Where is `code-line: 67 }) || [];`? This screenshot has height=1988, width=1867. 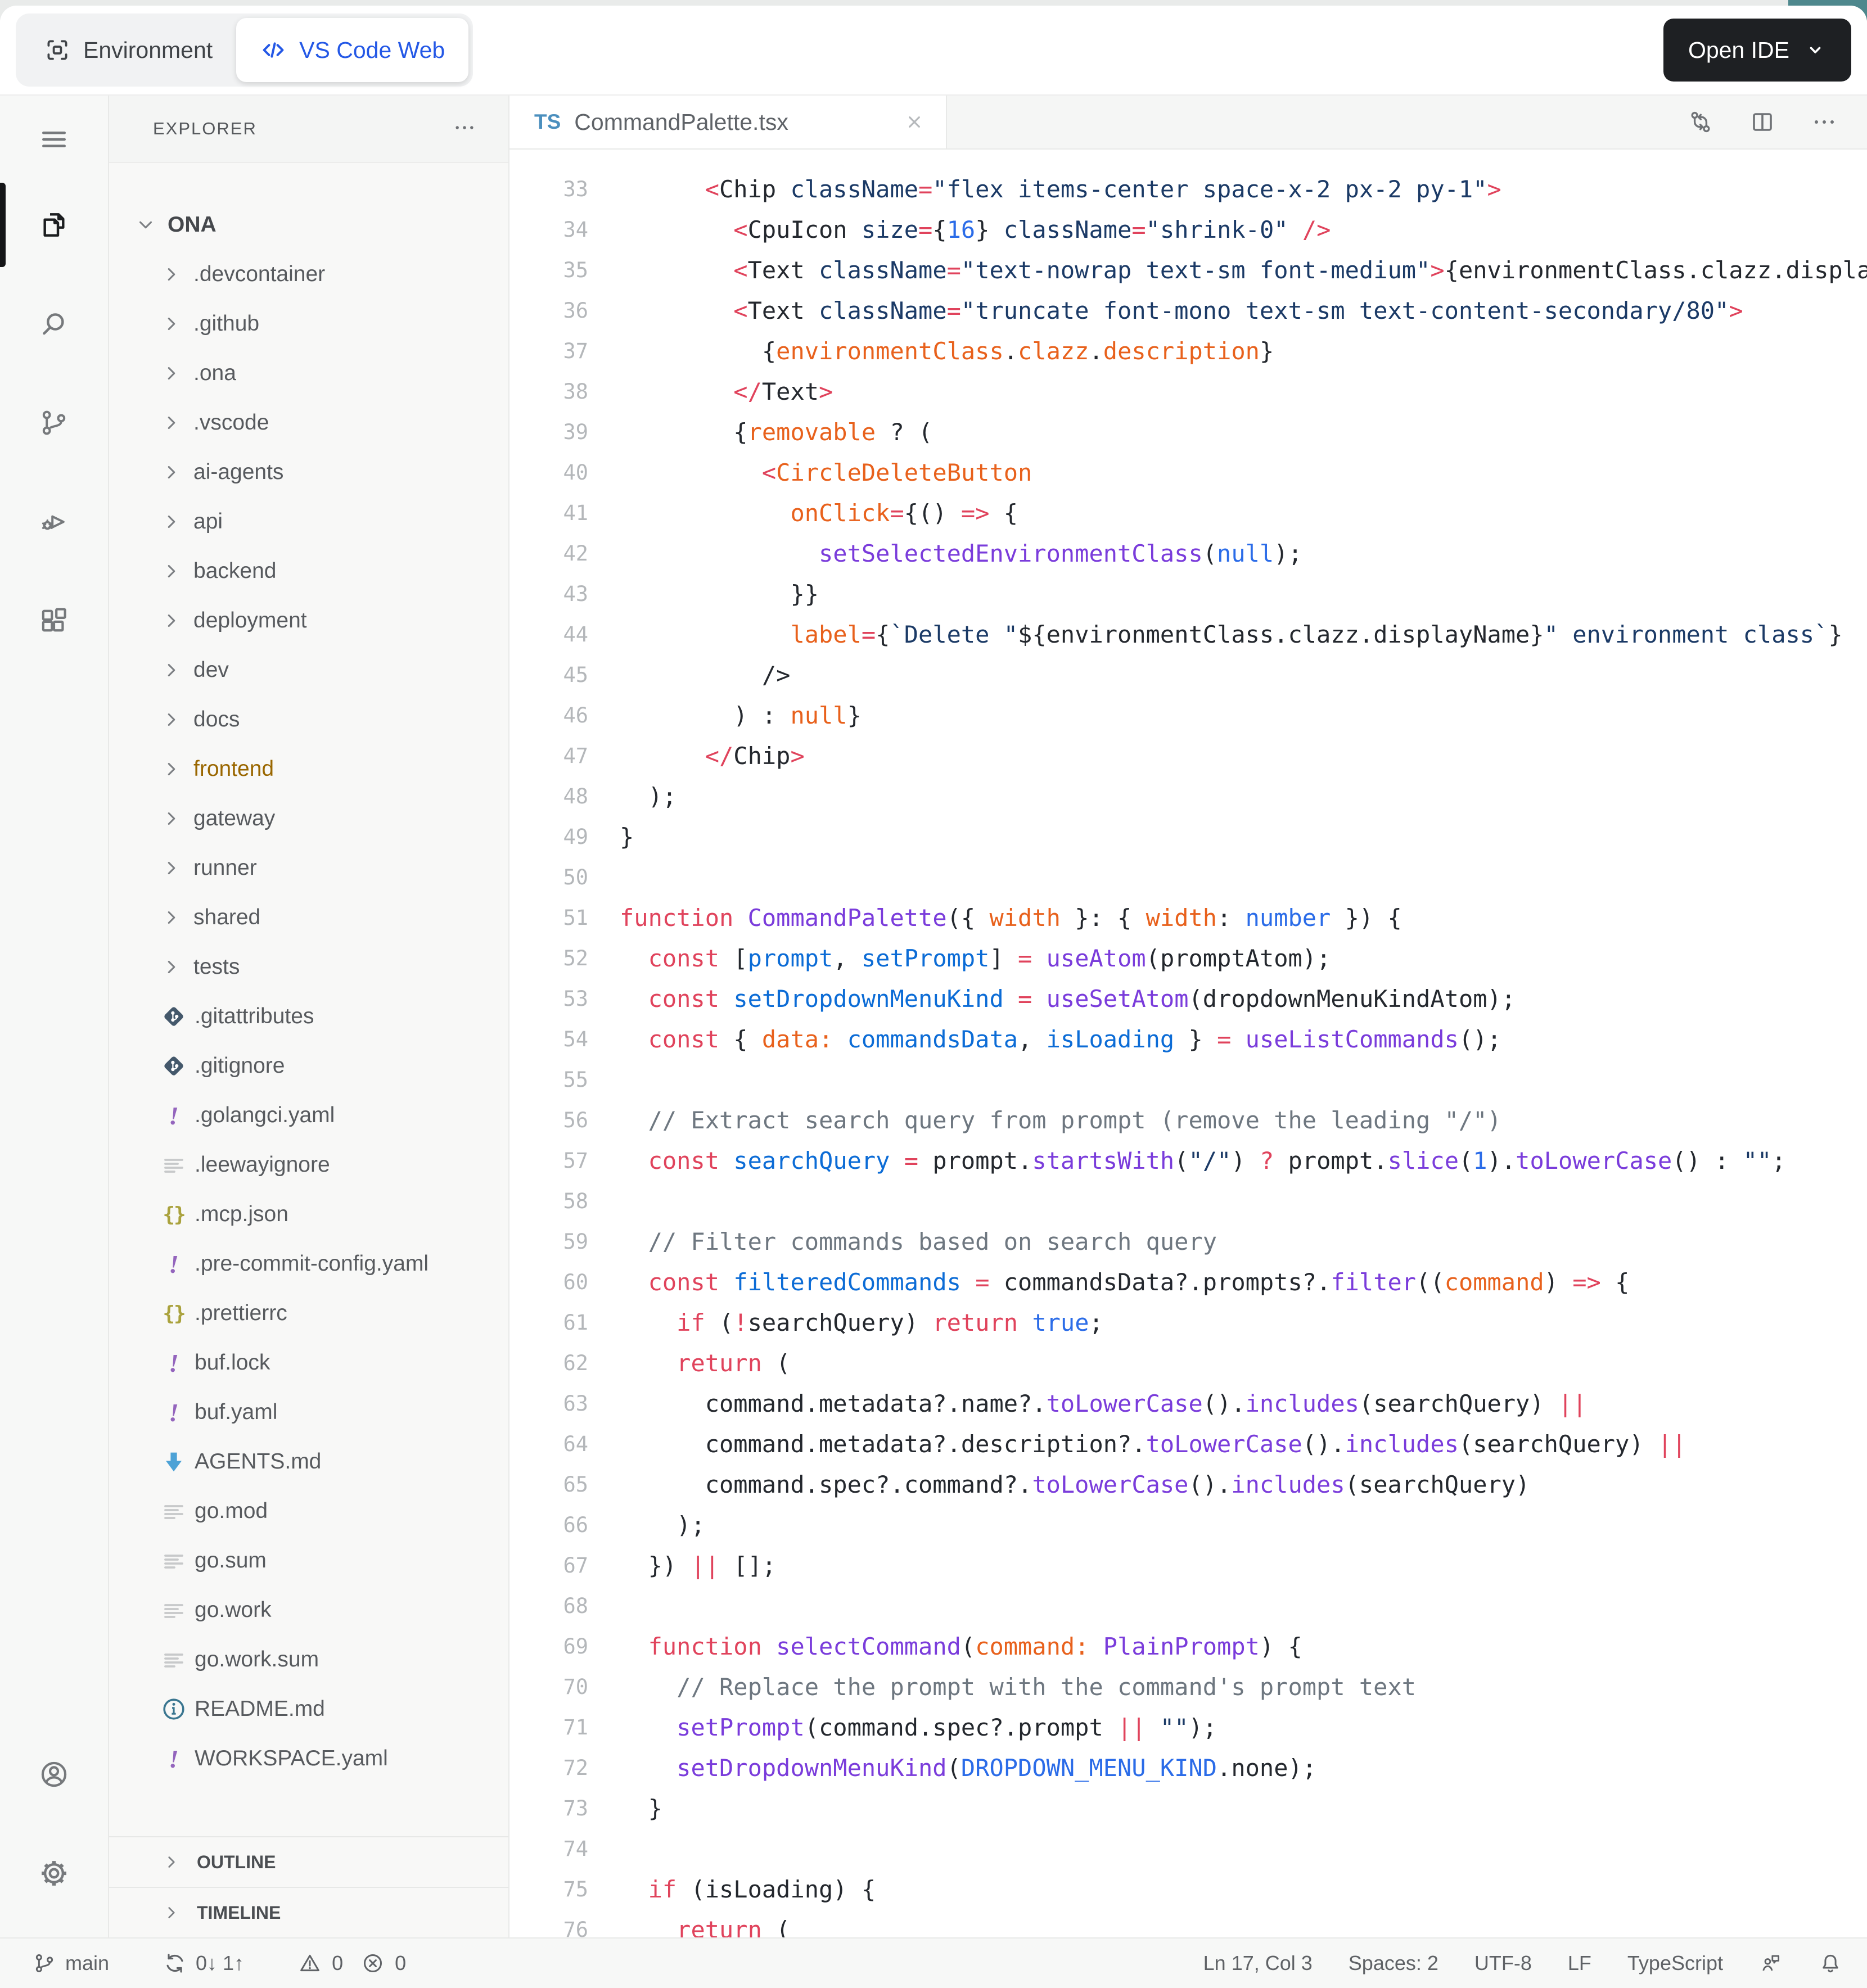 code-line: 67 }) || []; is located at coordinates (1188, 1565).